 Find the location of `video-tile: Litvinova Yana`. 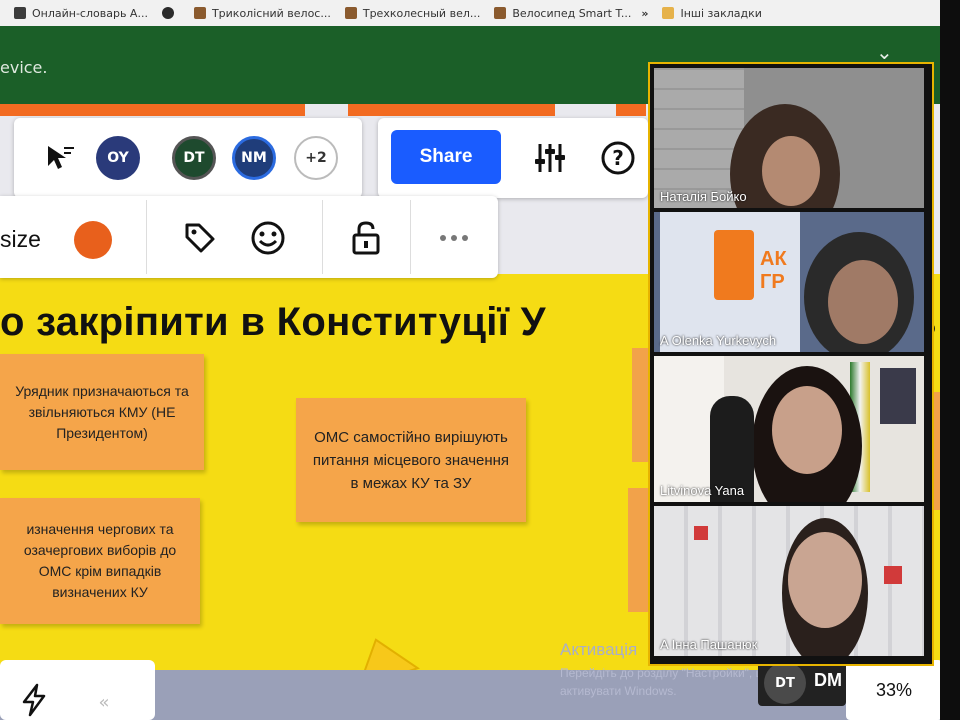

video-tile: Litvinova Yana is located at coordinates (789, 429).